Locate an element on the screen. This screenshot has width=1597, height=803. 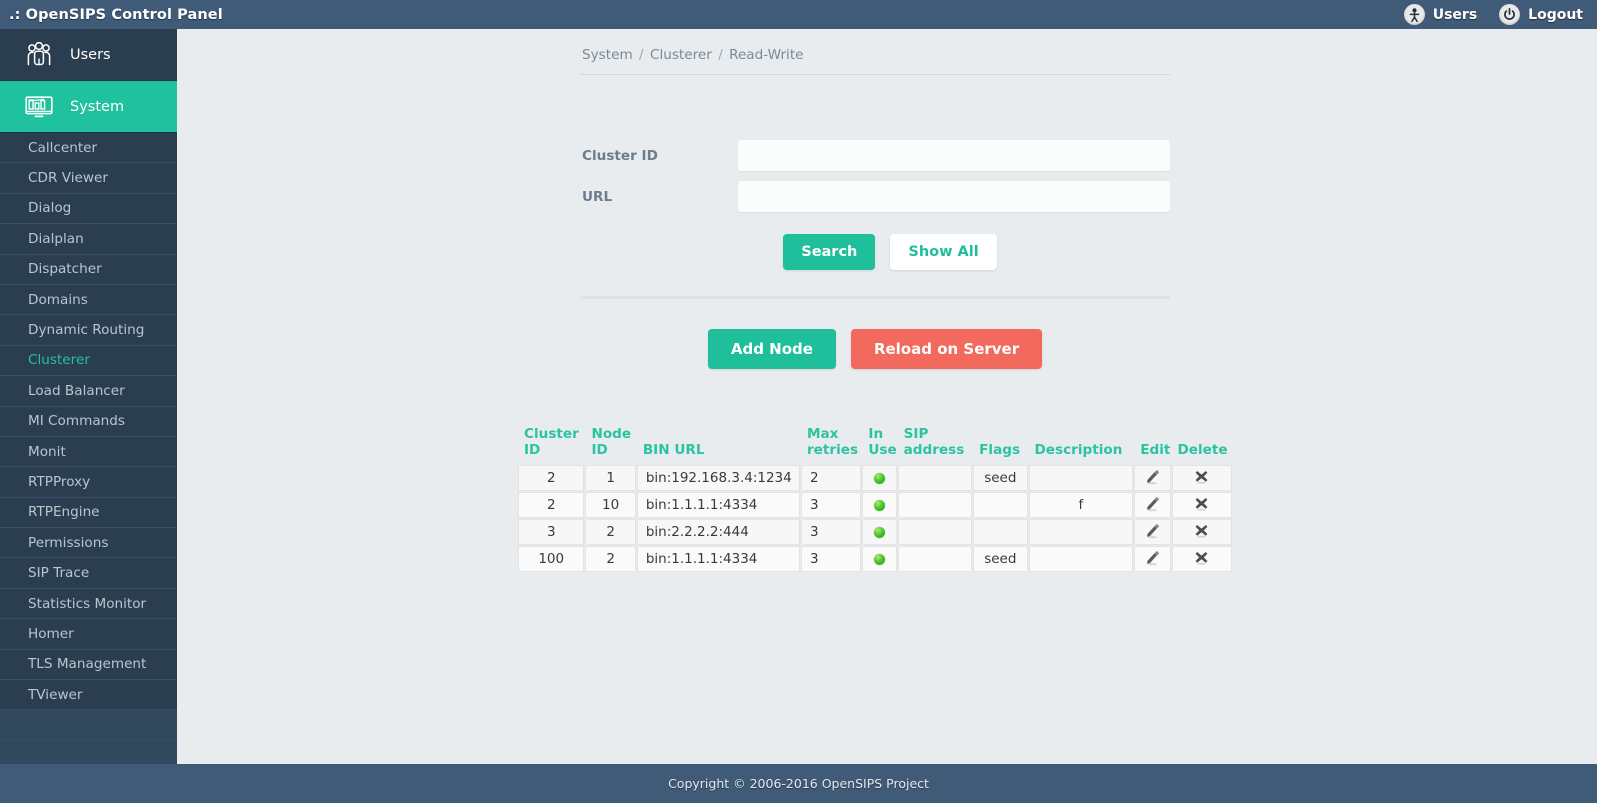
sidebar-item-label: Monit is located at coordinates (47, 451).